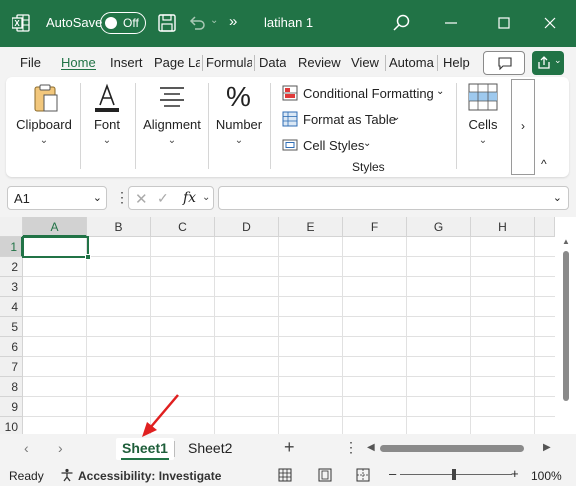 The height and width of the screenshot is (486, 576). Describe the element at coordinates (550, 23) in the screenshot. I see `close-icon` at that location.